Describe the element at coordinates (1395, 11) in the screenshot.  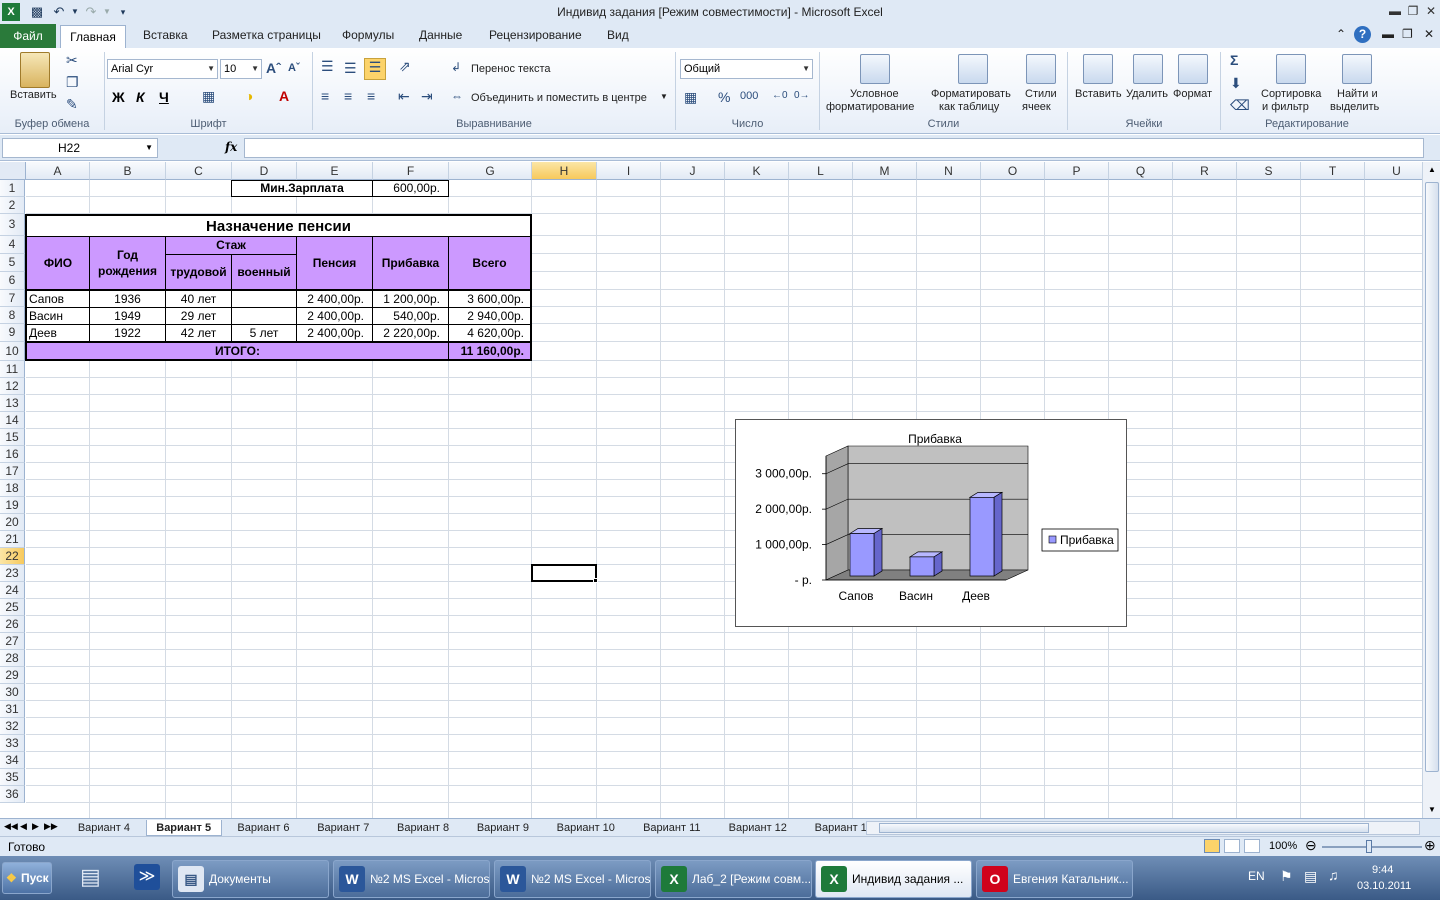
I see `minimize-icon: ▬` at that location.